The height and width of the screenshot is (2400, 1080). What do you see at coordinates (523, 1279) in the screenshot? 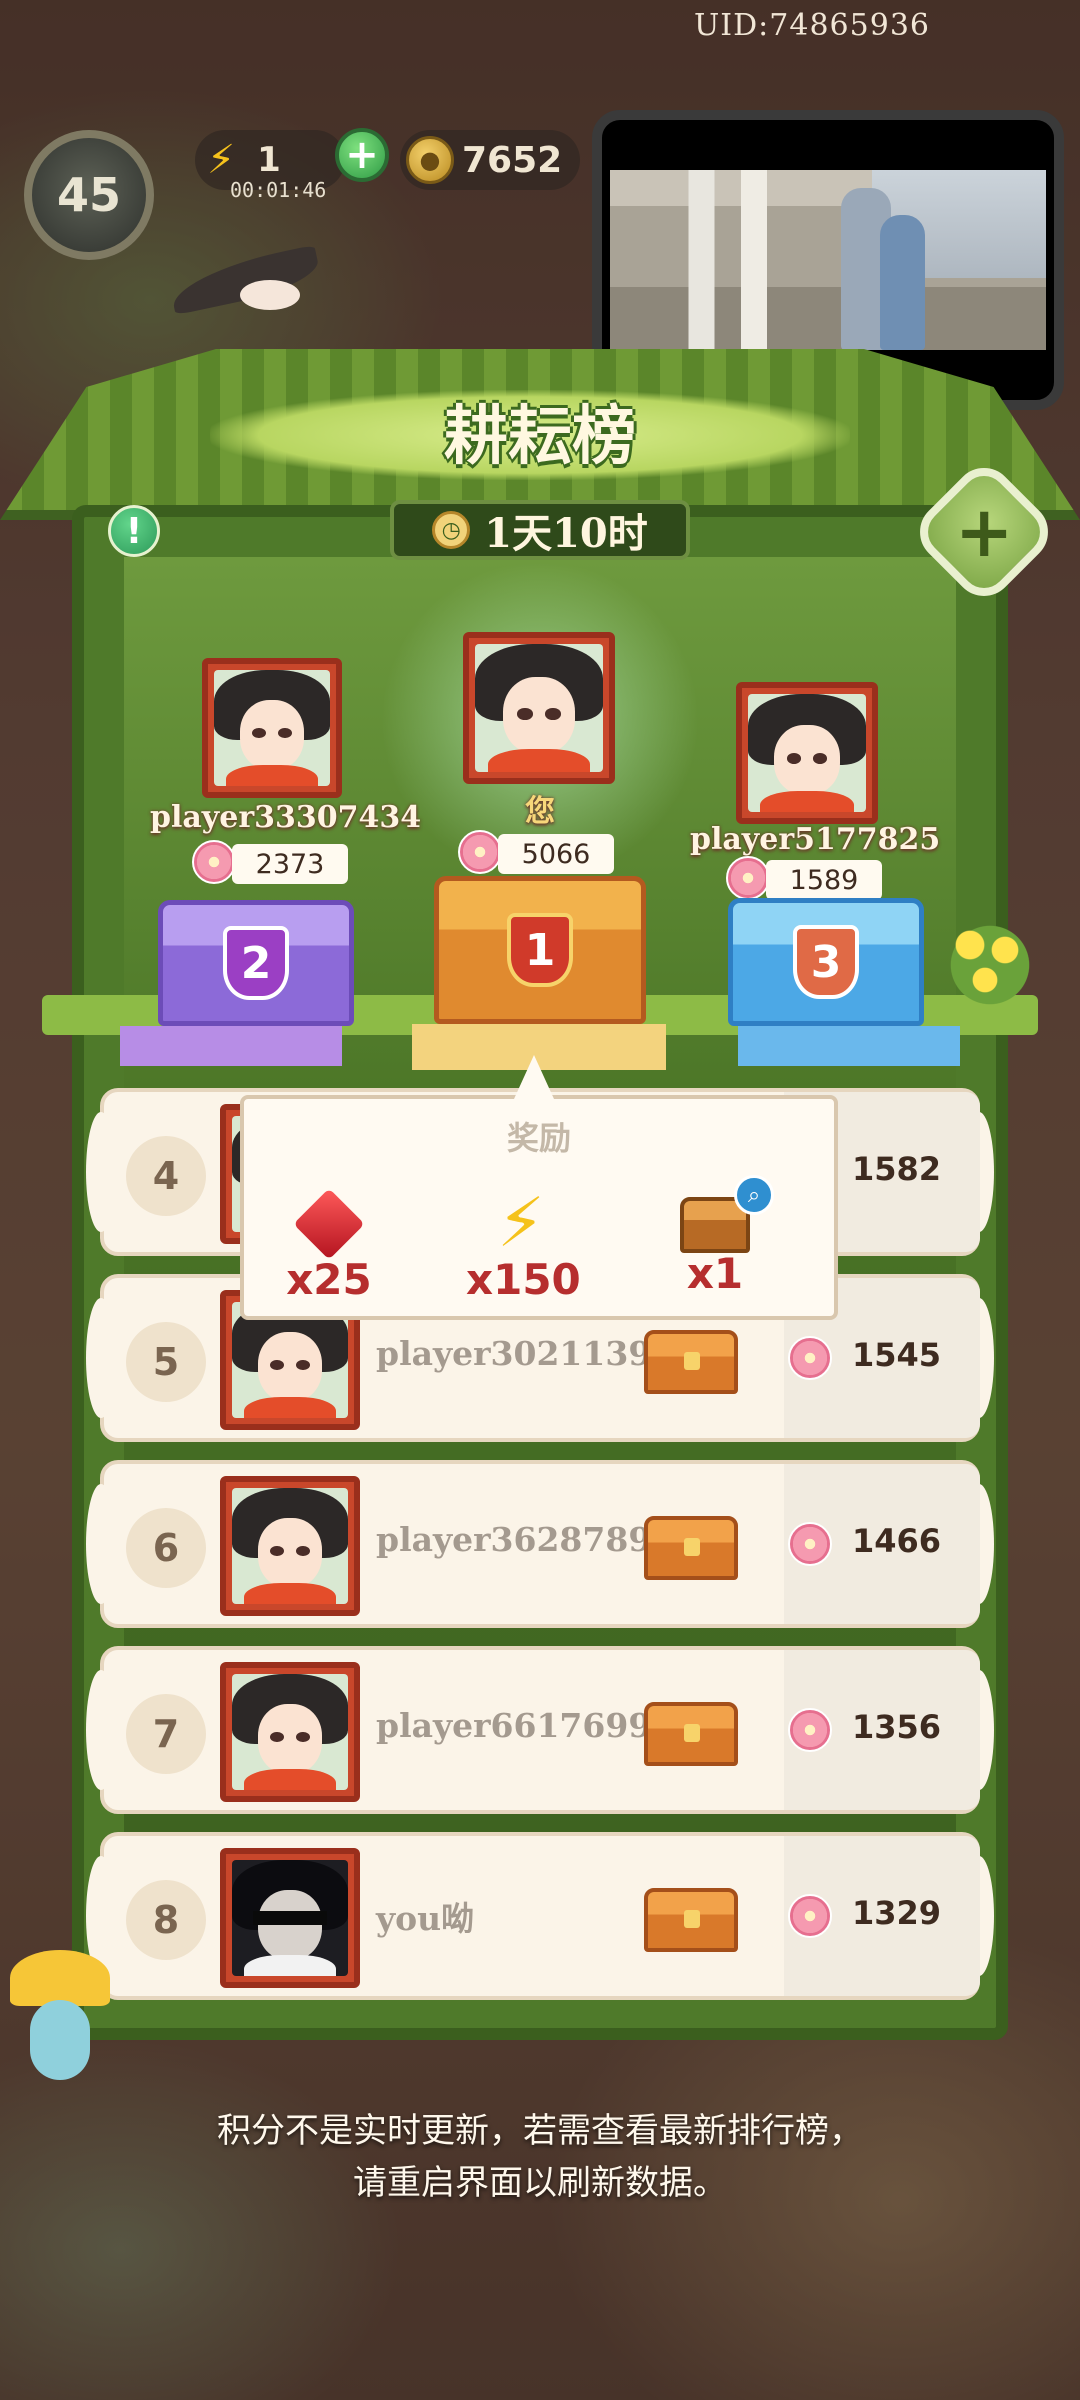
I see `reward-amount: x150` at bounding box center [523, 1279].